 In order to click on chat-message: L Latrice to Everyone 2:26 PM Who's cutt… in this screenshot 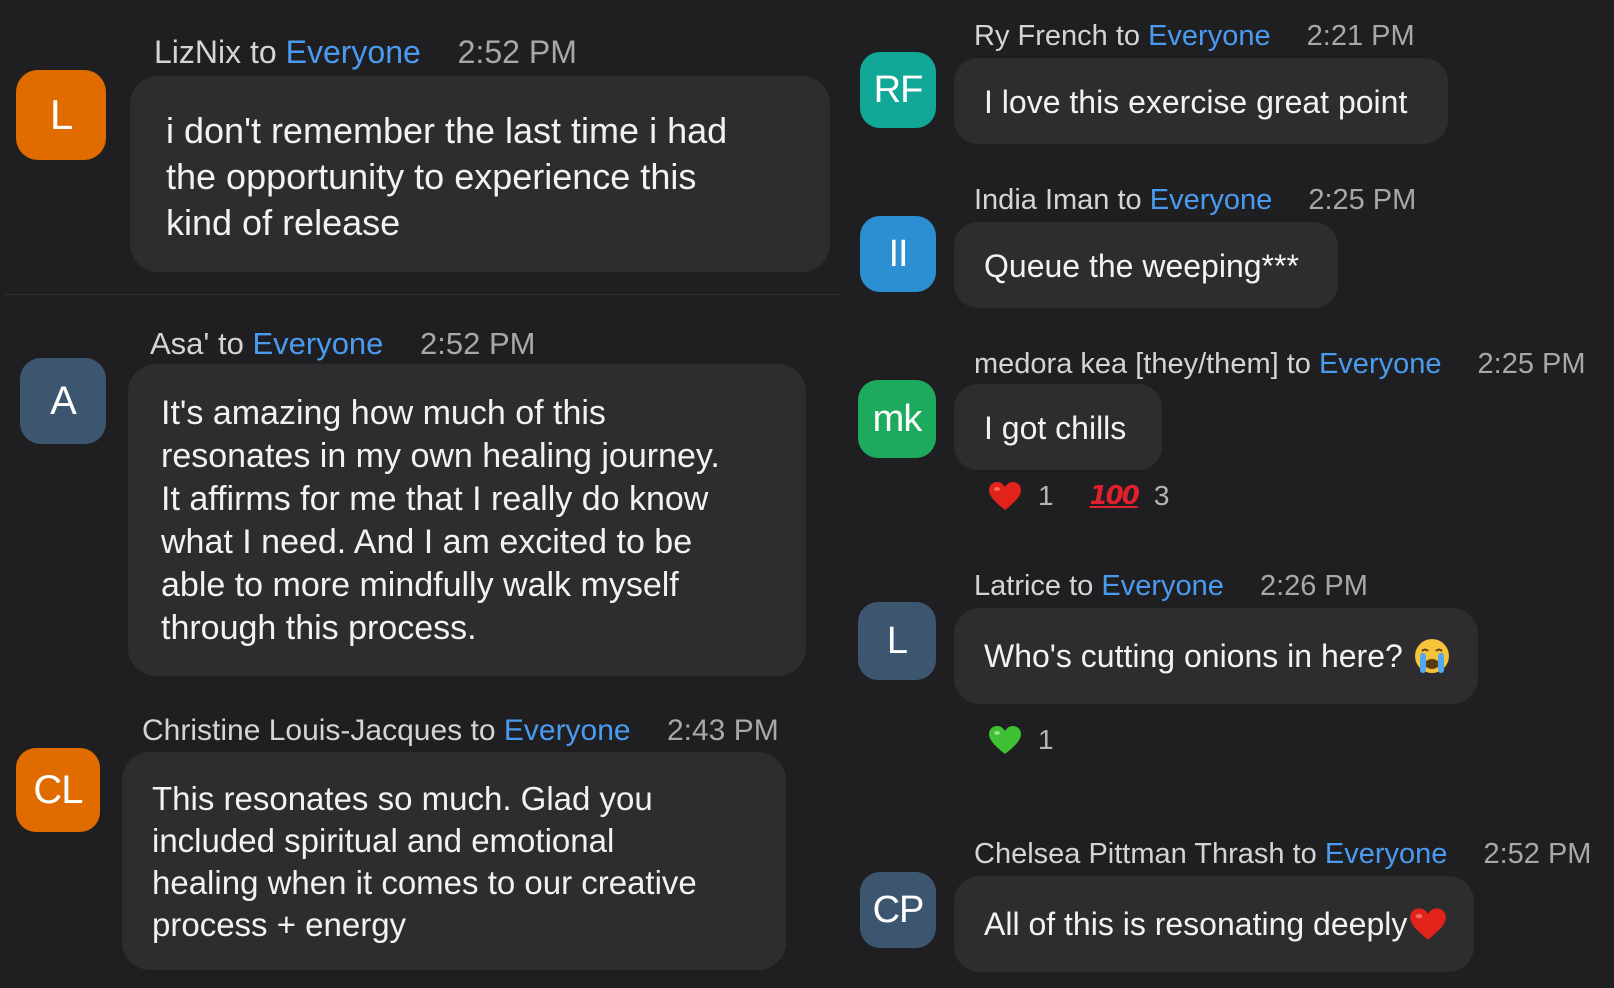, I will do `click(1228, 684)`.